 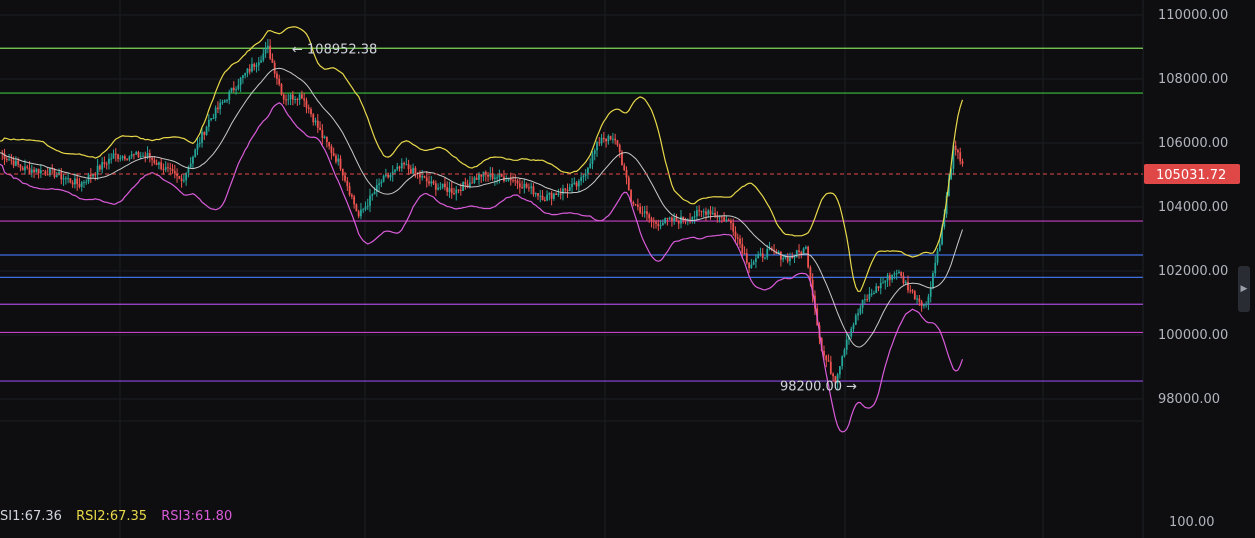 I want to click on rsi-tick-label-0: 100.00, so click(x=1192, y=522).